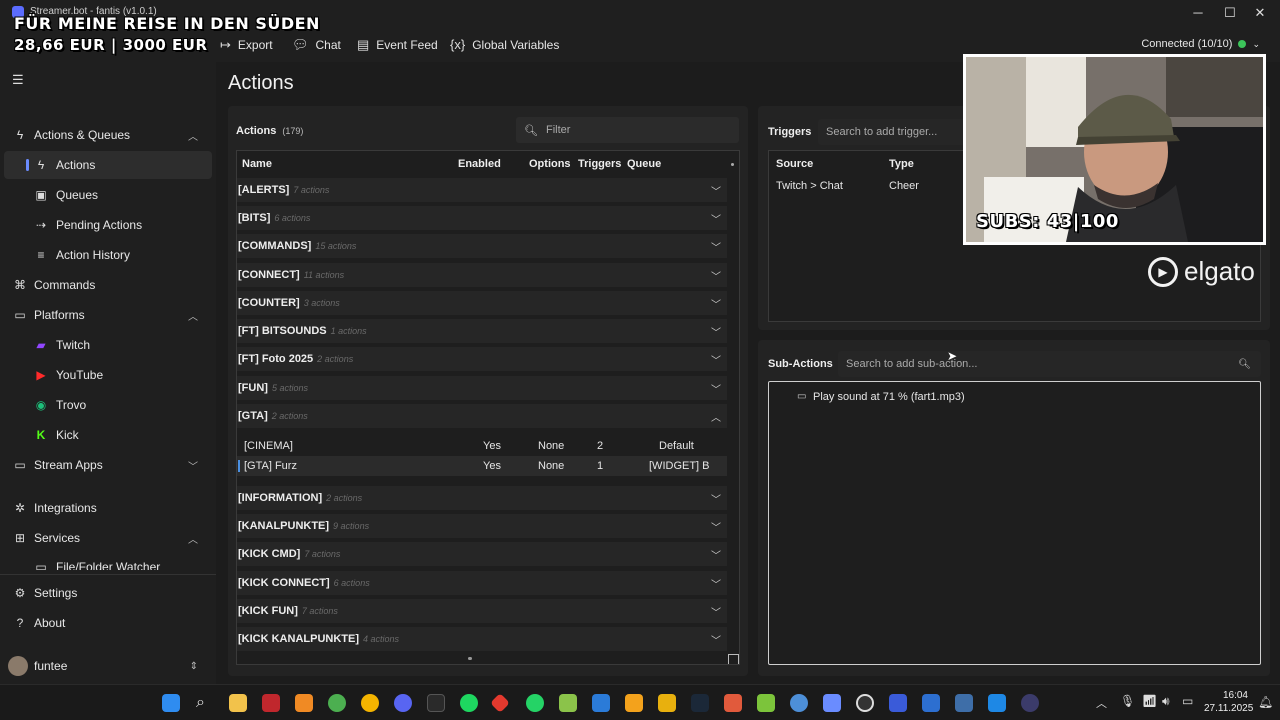  What do you see at coordinates (106, 405) in the screenshot?
I see `sidebar-item-trovo: ◉ Trovo` at bounding box center [106, 405].